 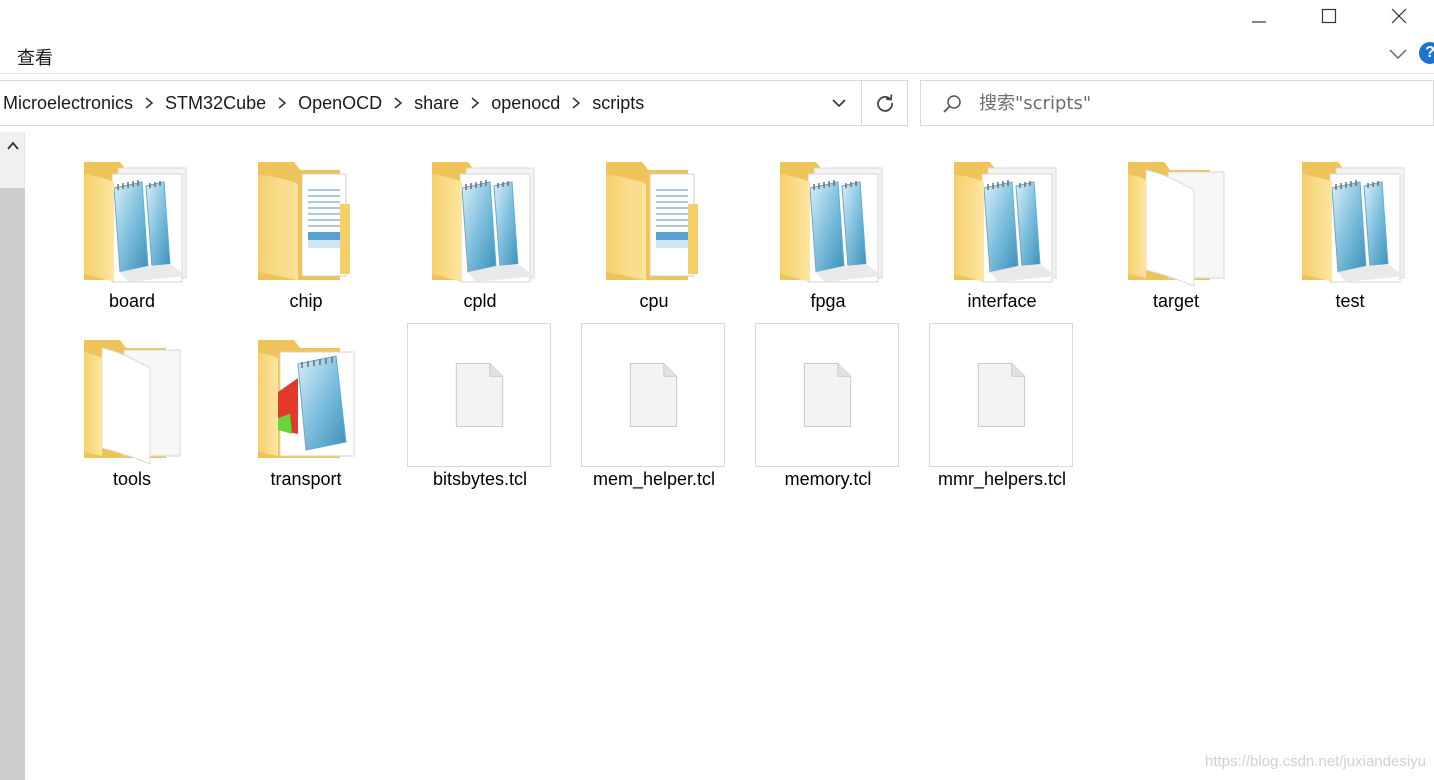 What do you see at coordinates (525, 103) in the screenshot?
I see `breadcrumb-item: openocd` at bounding box center [525, 103].